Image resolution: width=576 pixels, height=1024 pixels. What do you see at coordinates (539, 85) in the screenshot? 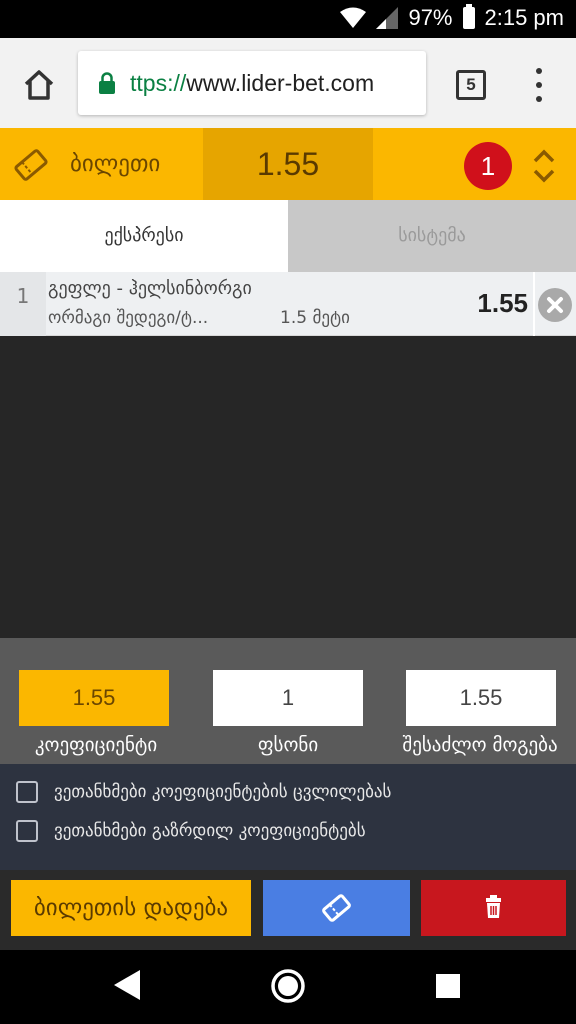
I see `overflow-menu-icon` at bounding box center [539, 85].